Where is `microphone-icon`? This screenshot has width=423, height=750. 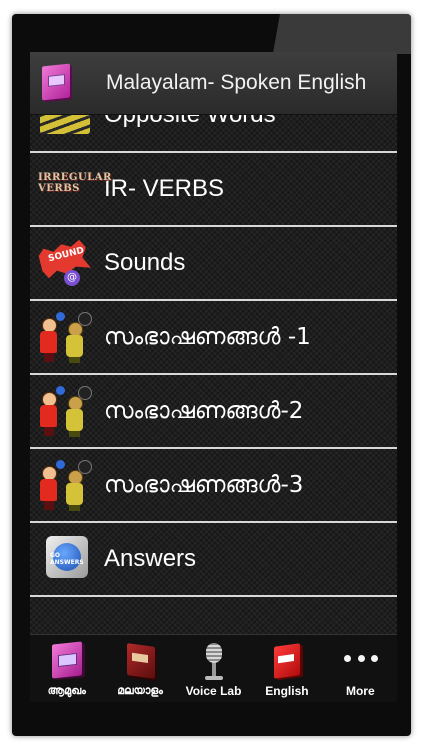 microphone-icon is located at coordinates (214, 661).